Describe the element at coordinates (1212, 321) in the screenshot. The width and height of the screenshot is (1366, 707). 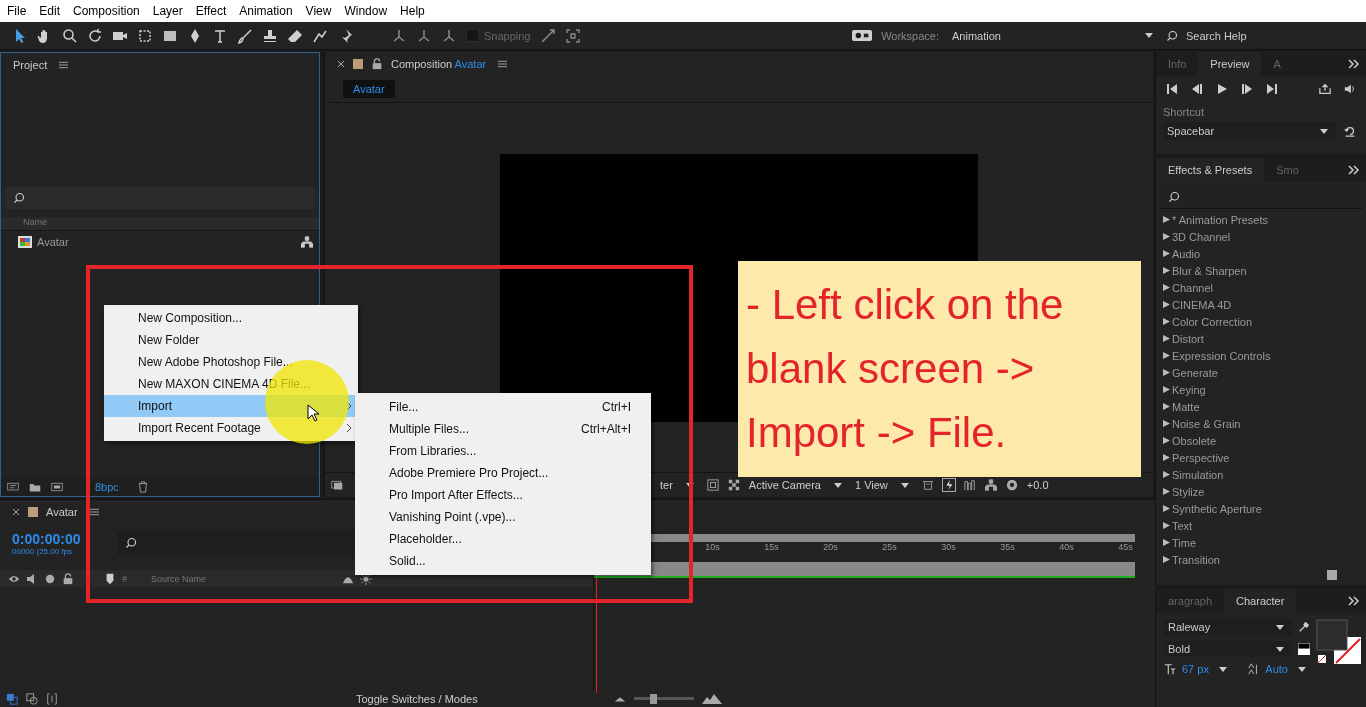
I see `effect-category: Color Correction` at that location.